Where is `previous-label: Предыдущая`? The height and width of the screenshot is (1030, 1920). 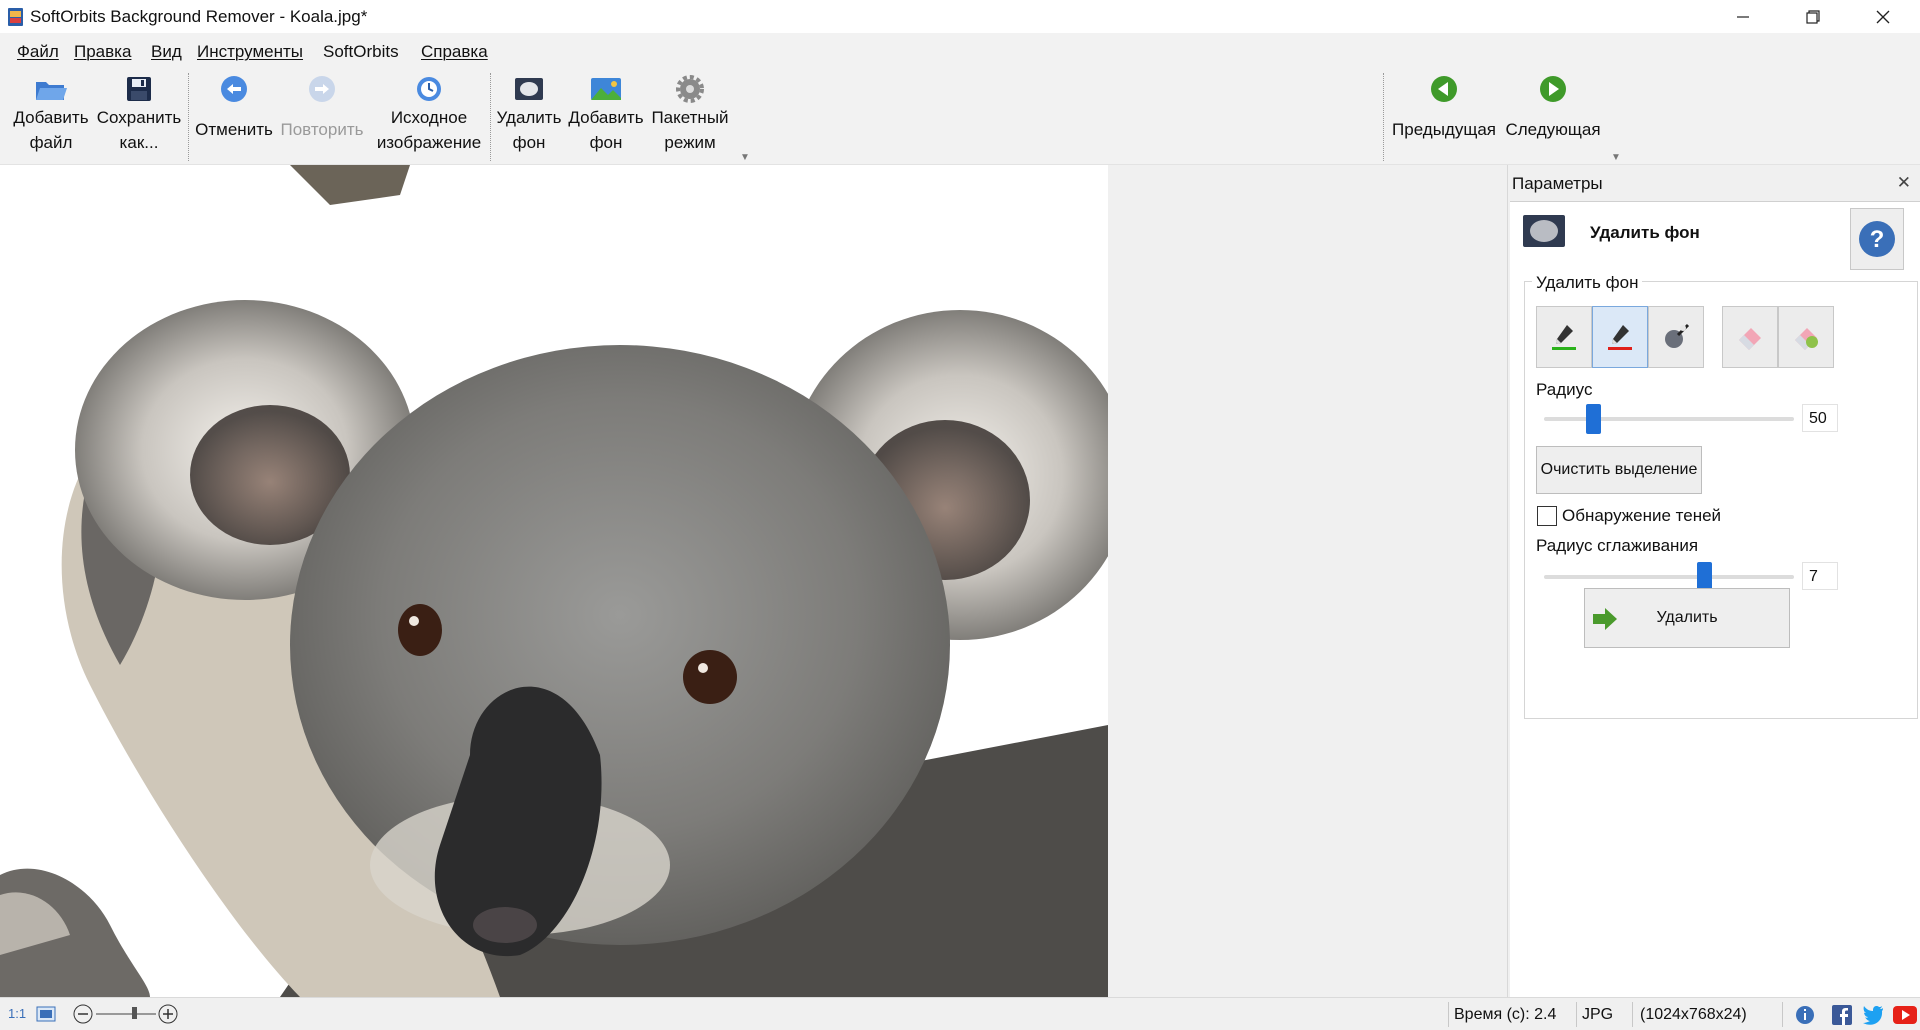
previous-label: Предыдущая is located at coordinates (1444, 129).